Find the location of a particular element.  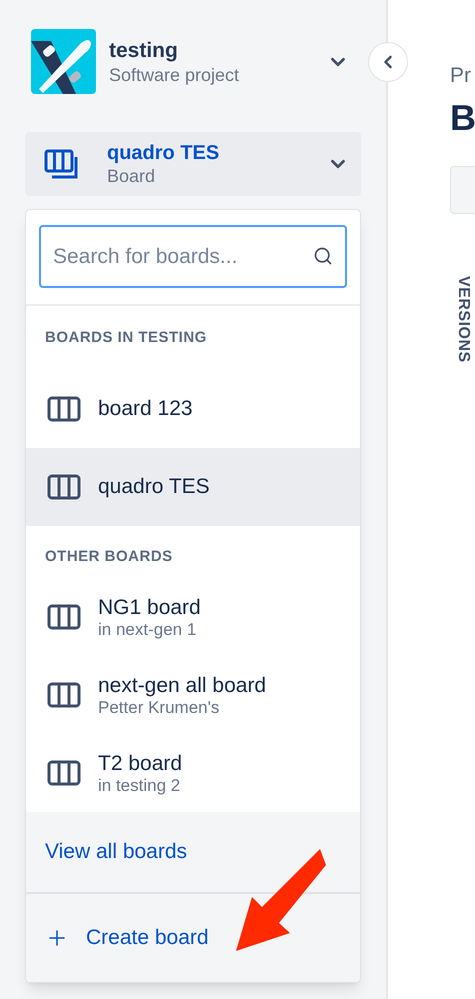

collapse-sidebar-button is located at coordinates (388, 62).